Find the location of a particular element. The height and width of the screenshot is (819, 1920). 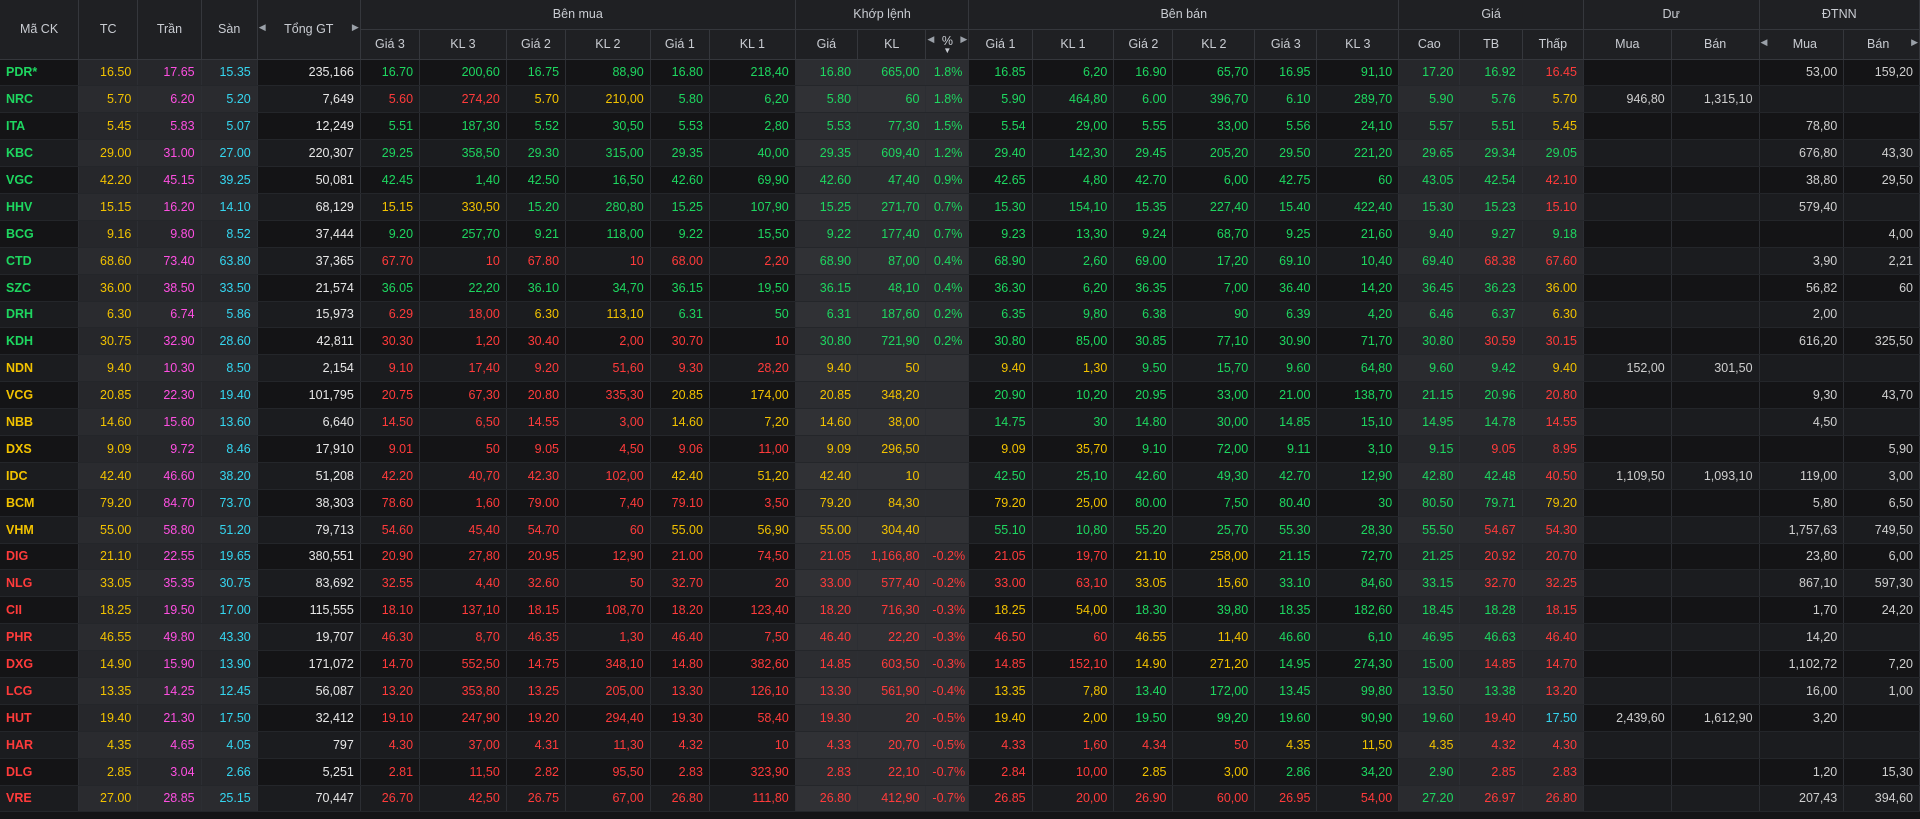

header-ceiling: Trần is located at coordinates (169, 30).